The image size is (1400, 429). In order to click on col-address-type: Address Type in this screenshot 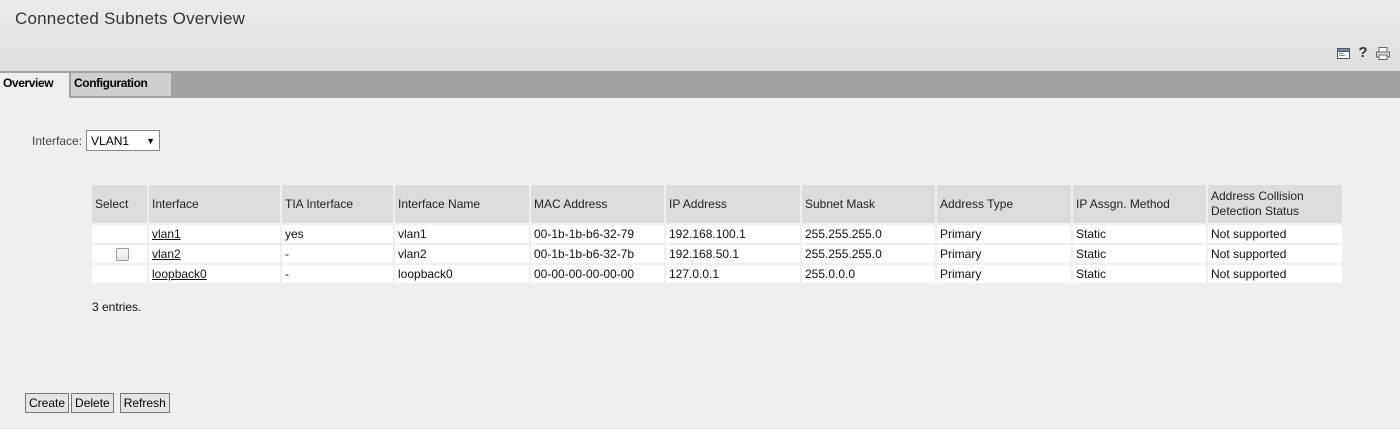, I will do `click(1004, 204)`.